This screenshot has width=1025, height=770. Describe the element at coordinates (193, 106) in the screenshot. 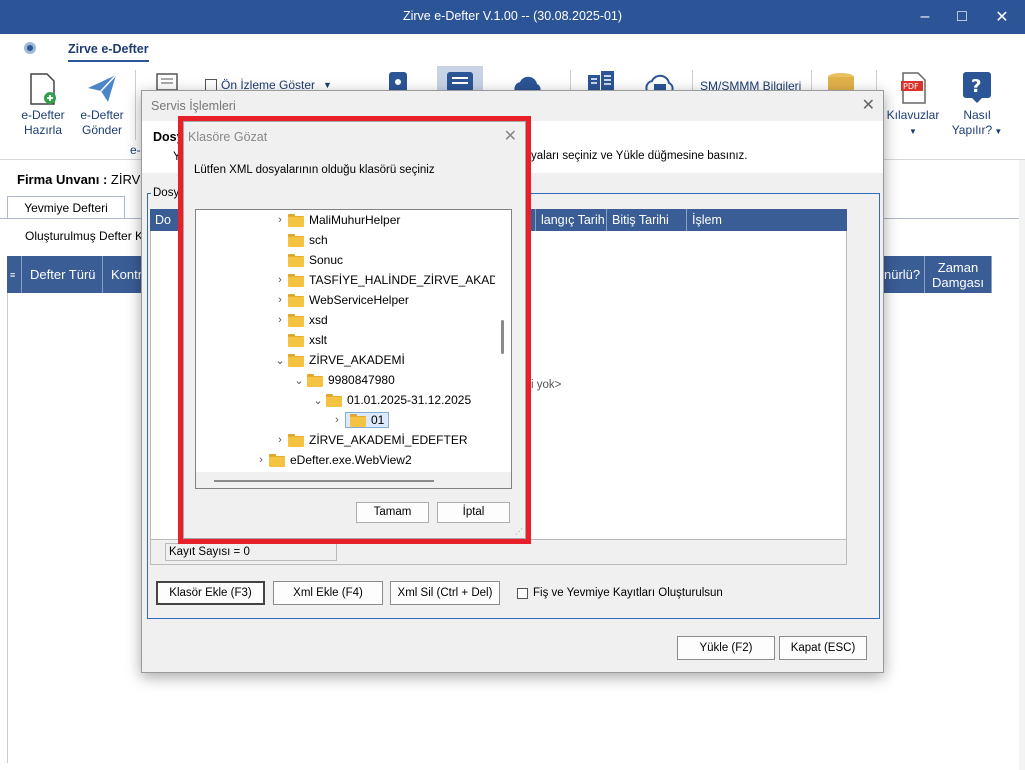

I see `servis-dialog-title: Servis İşlemleri` at that location.